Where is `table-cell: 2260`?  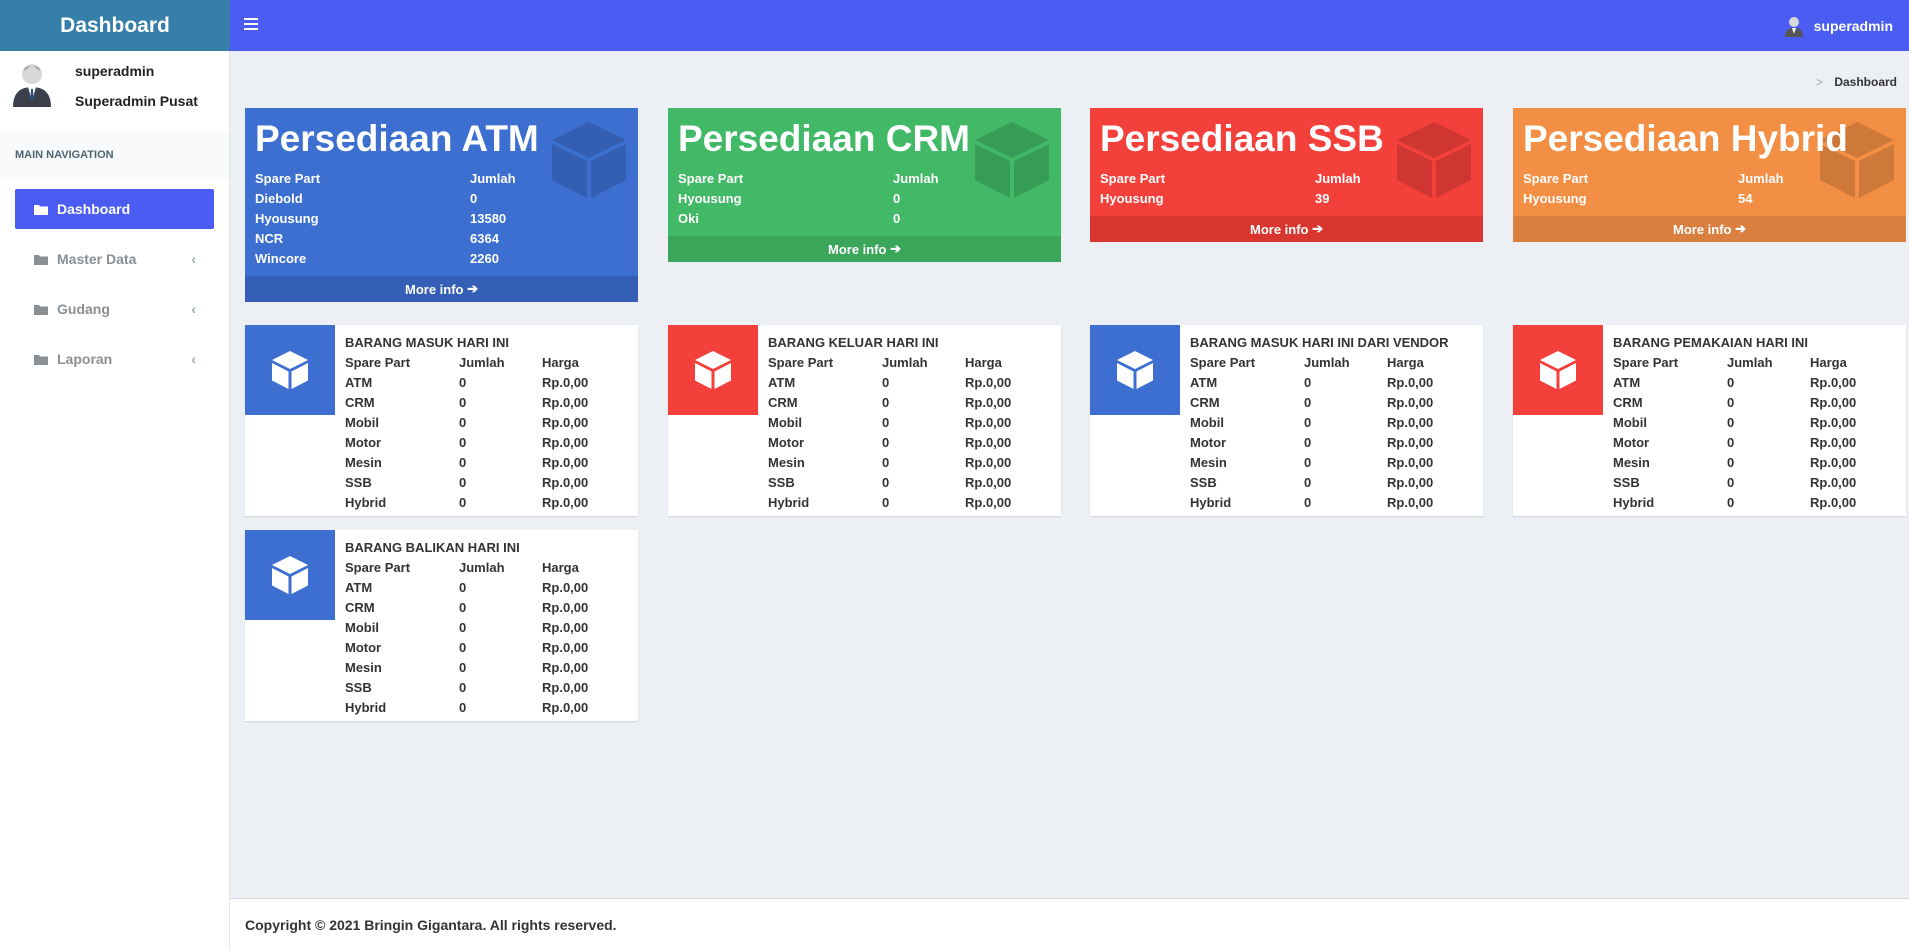 table-cell: 2260 is located at coordinates (484, 258).